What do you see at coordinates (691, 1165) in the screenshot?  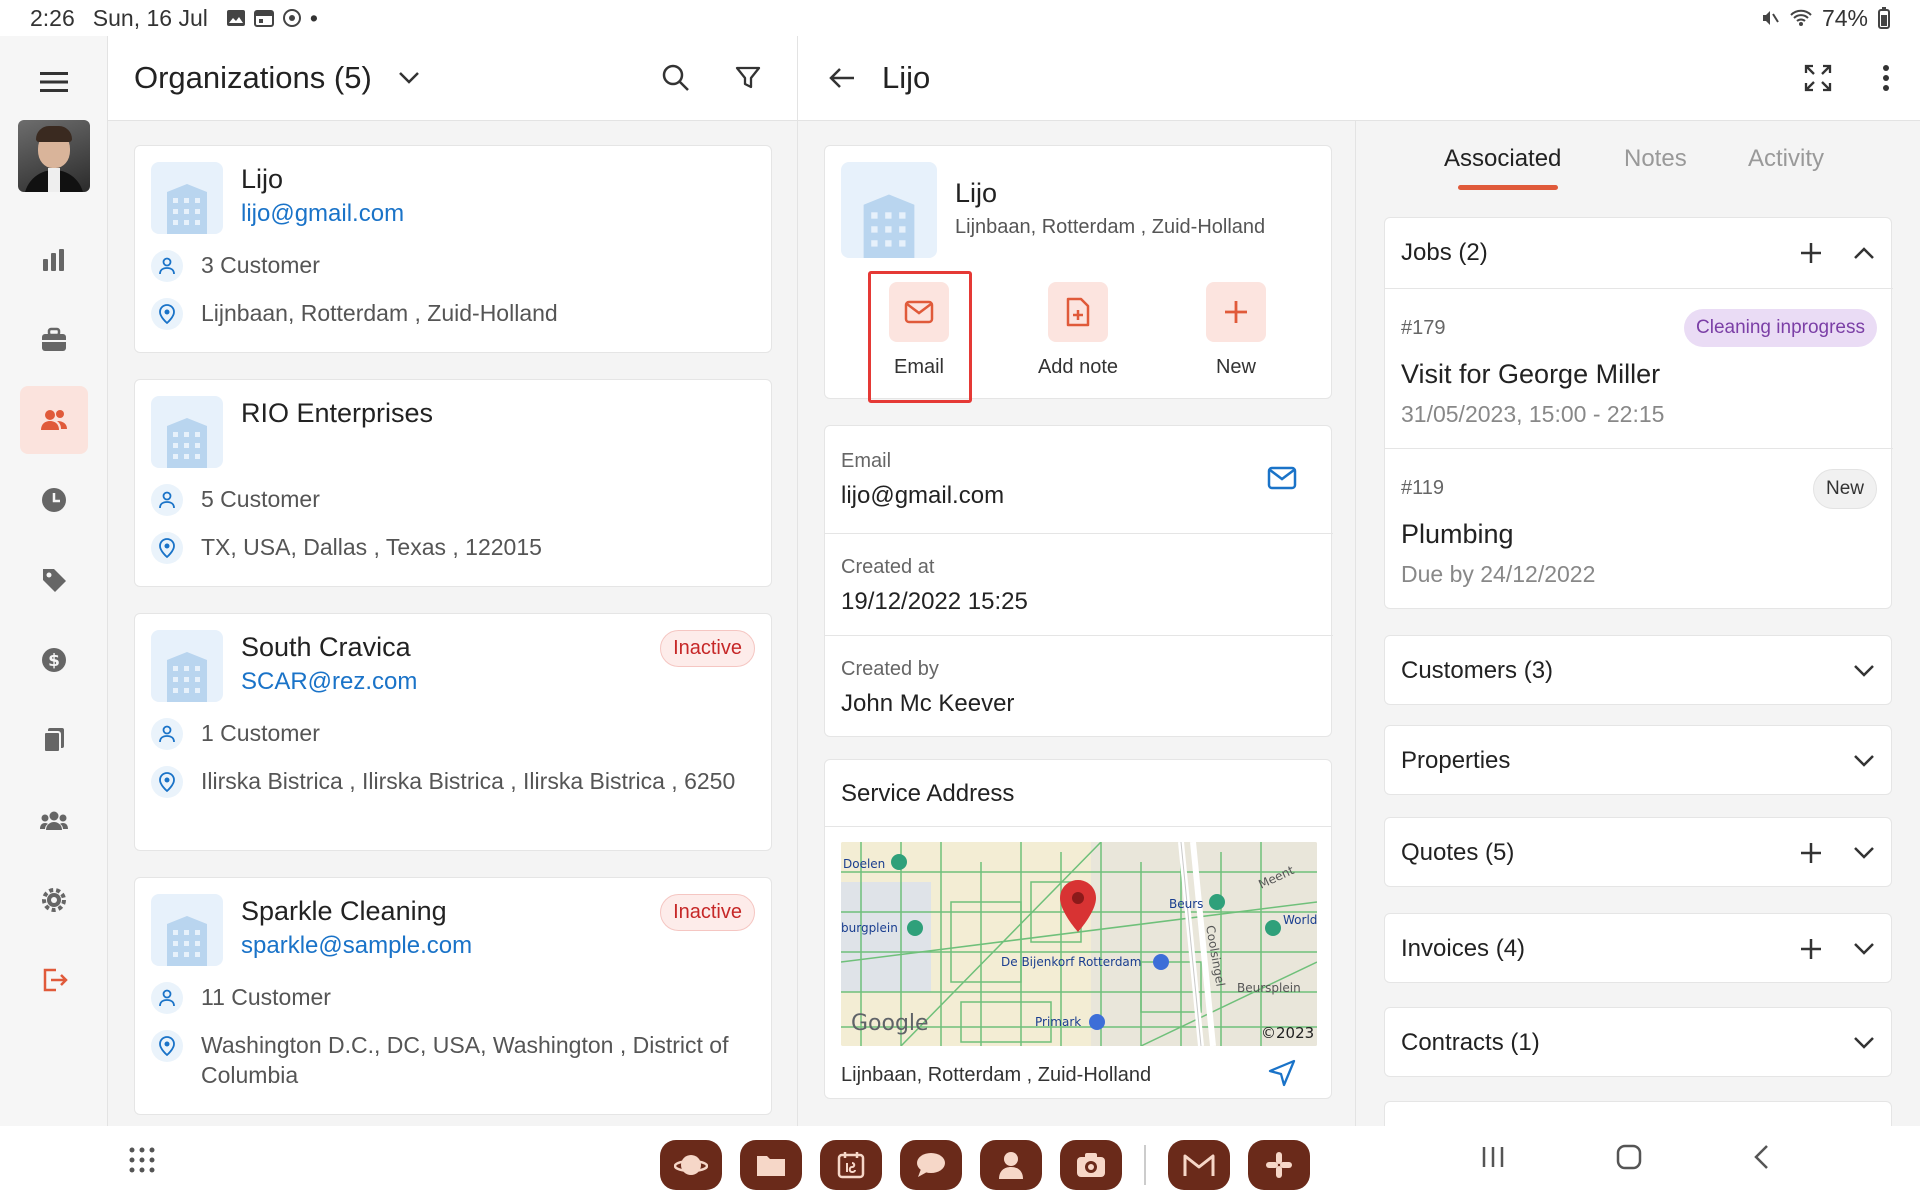 I see `dock-app-browser` at bounding box center [691, 1165].